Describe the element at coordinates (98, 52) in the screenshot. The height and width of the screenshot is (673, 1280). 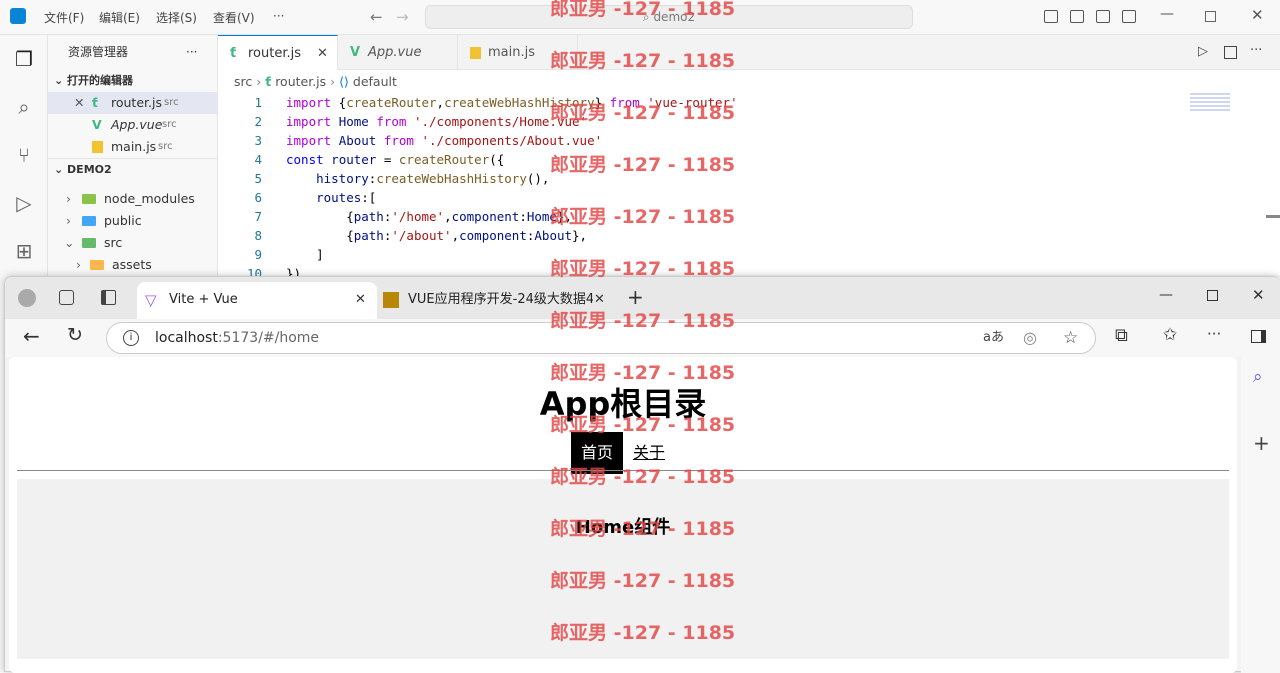
I see `explorer-title-text: 资源管理器` at that location.